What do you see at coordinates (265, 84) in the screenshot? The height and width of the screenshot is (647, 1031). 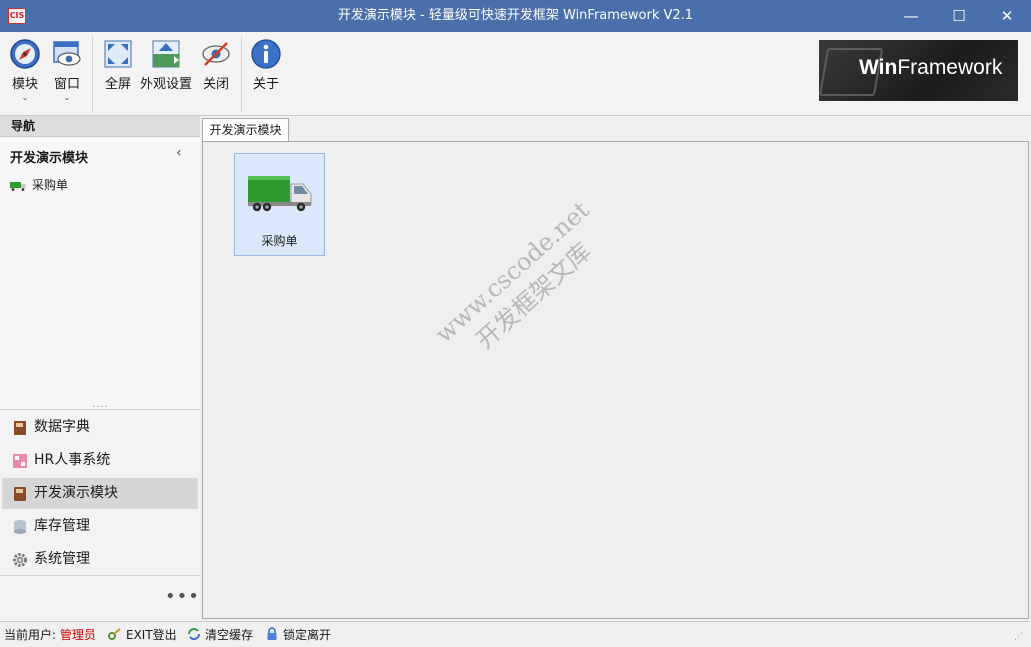 I see `about-label: 关于` at bounding box center [265, 84].